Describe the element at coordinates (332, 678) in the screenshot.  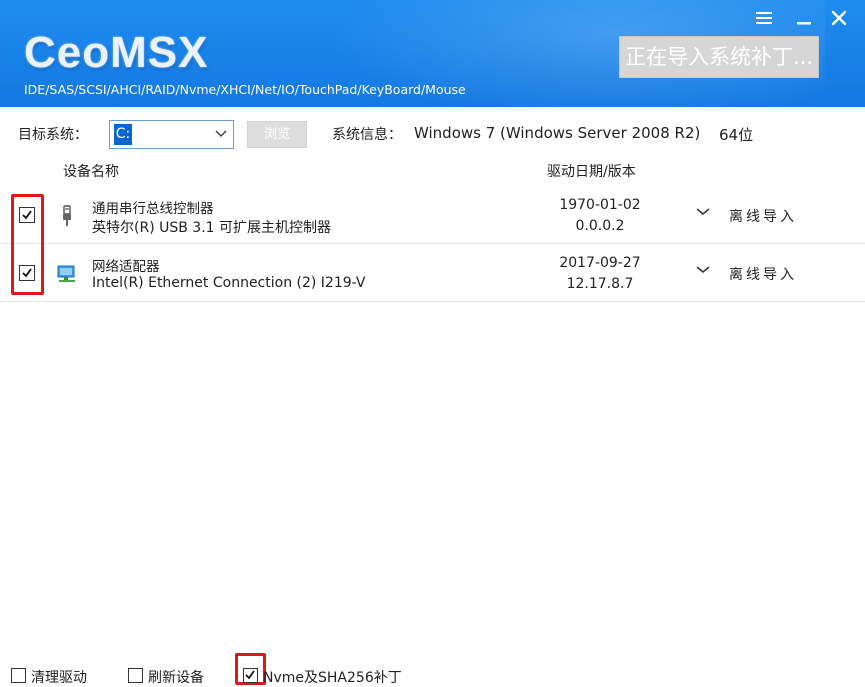
I see `nvme-sha256-label: Nvme及SHA256补丁` at that location.